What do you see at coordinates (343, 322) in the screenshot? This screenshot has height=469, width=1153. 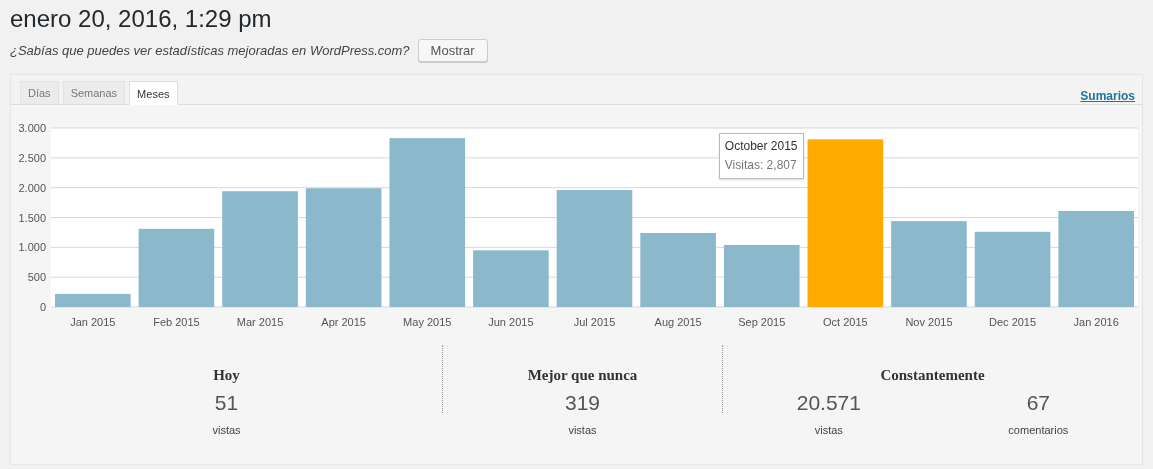 I see `axis-label: Apr 2015` at bounding box center [343, 322].